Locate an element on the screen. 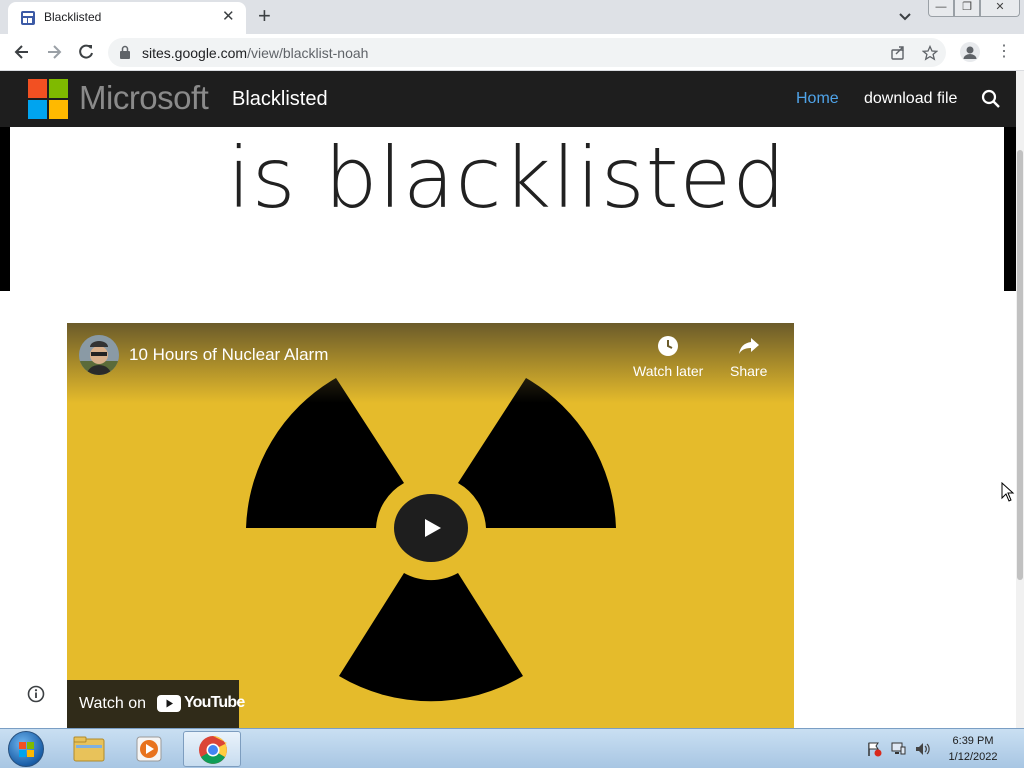 Image resolution: width=1024 pixels, height=773 pixels. minimize-button: — is located at coordinates (941, 8).